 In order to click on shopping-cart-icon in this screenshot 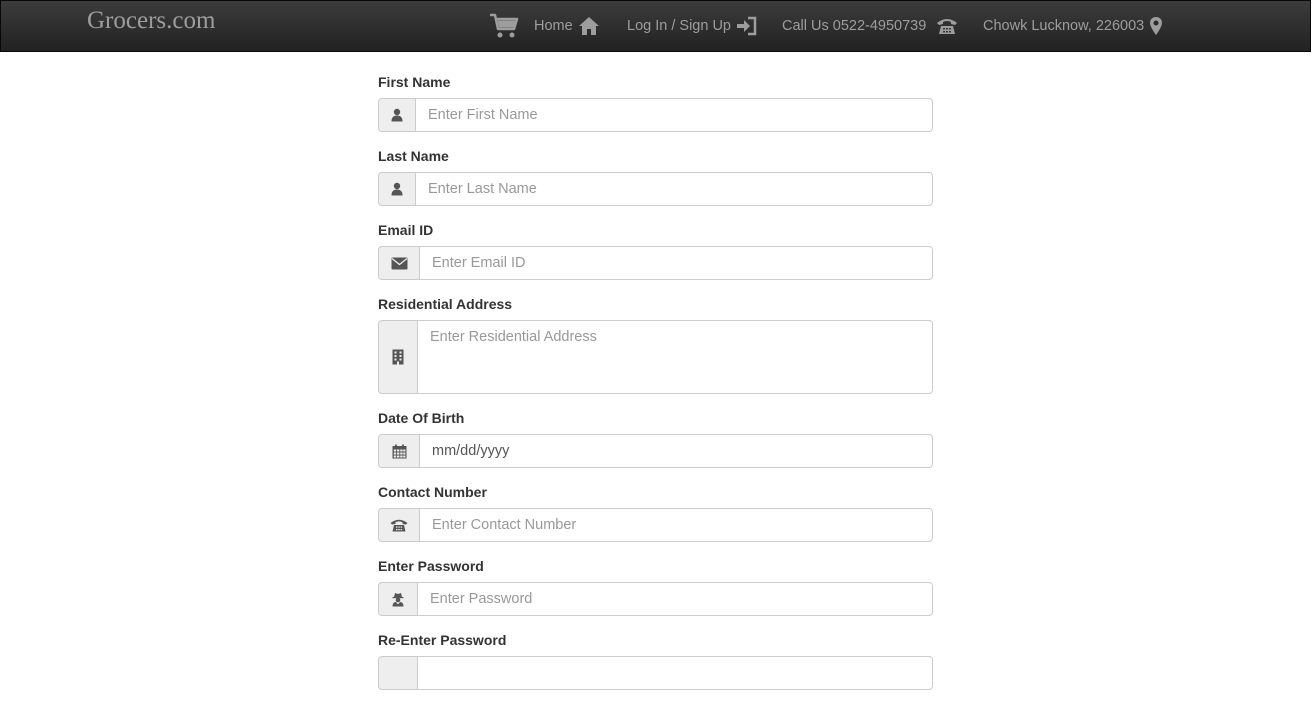, I will do `click(504, 26)`.